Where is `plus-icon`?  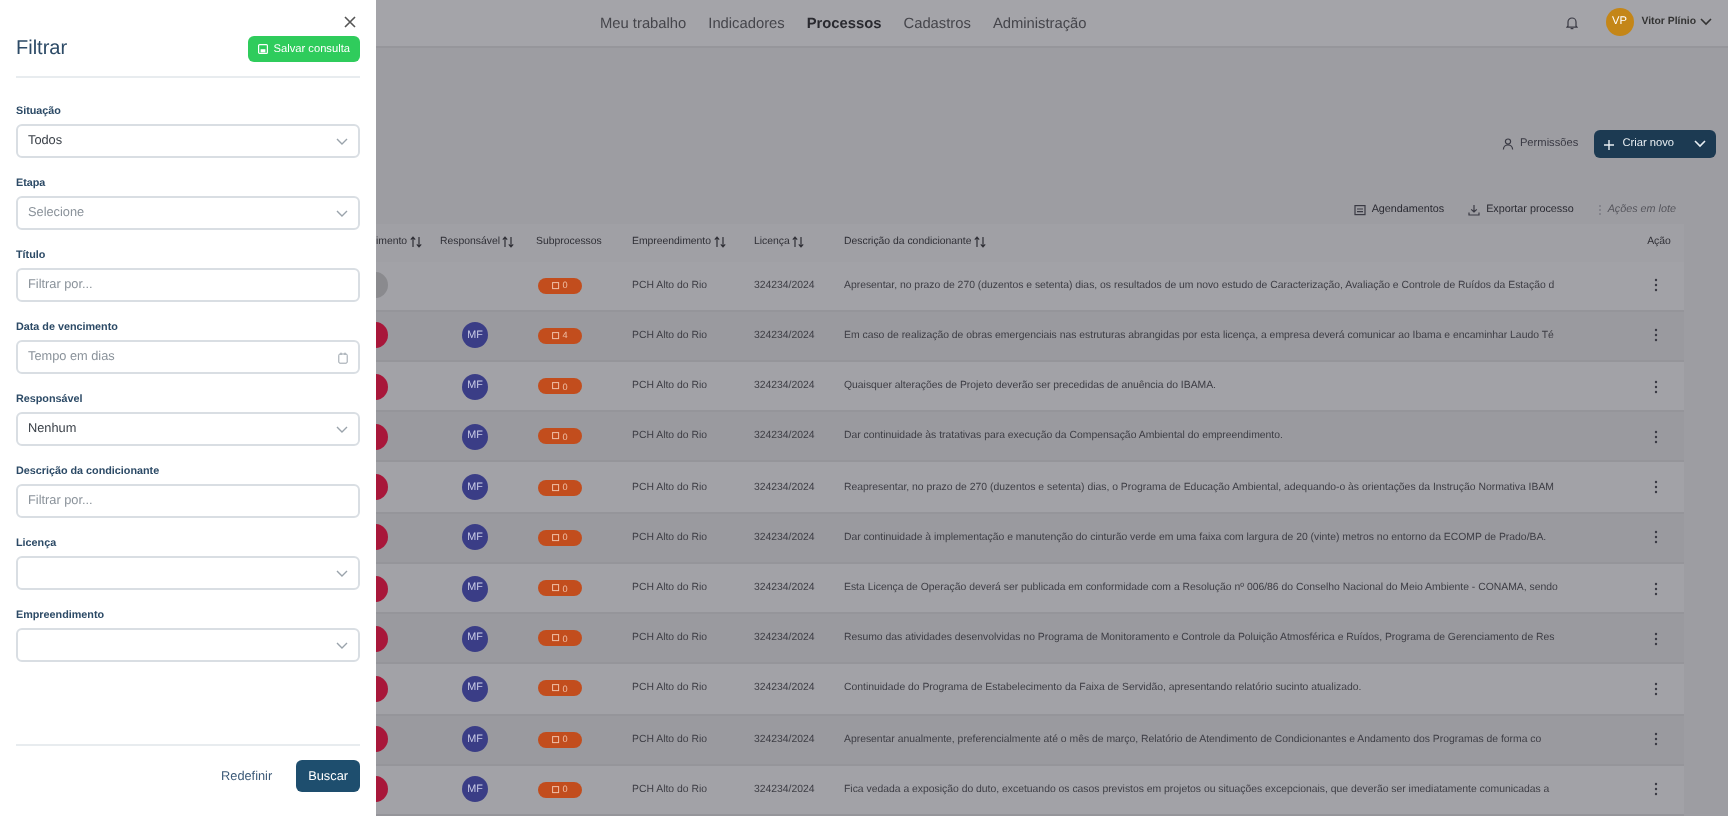 plus-icon is located at coordinates (1609, 144).